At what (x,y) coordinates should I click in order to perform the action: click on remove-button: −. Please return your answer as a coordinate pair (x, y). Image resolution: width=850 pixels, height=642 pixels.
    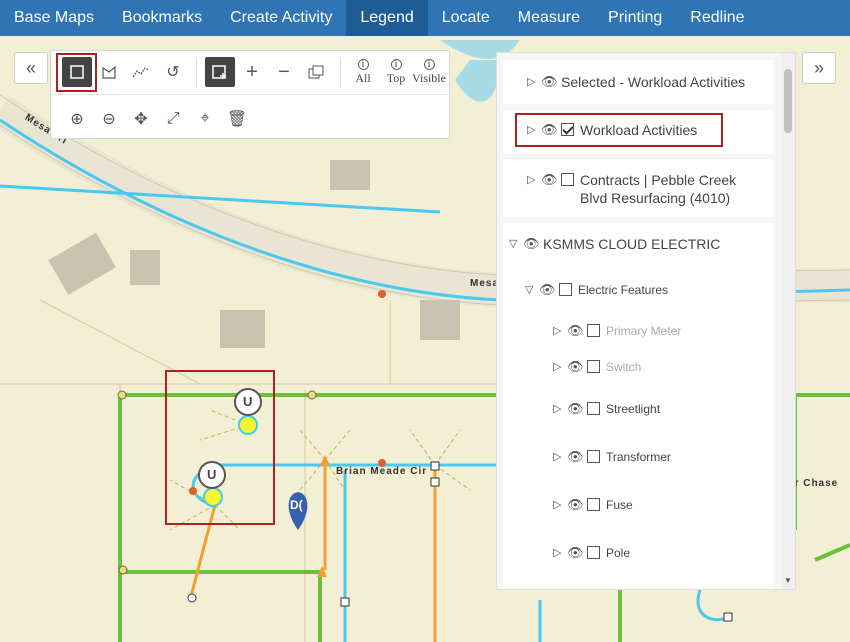
    Looking at the image, I should click on (284, 72).